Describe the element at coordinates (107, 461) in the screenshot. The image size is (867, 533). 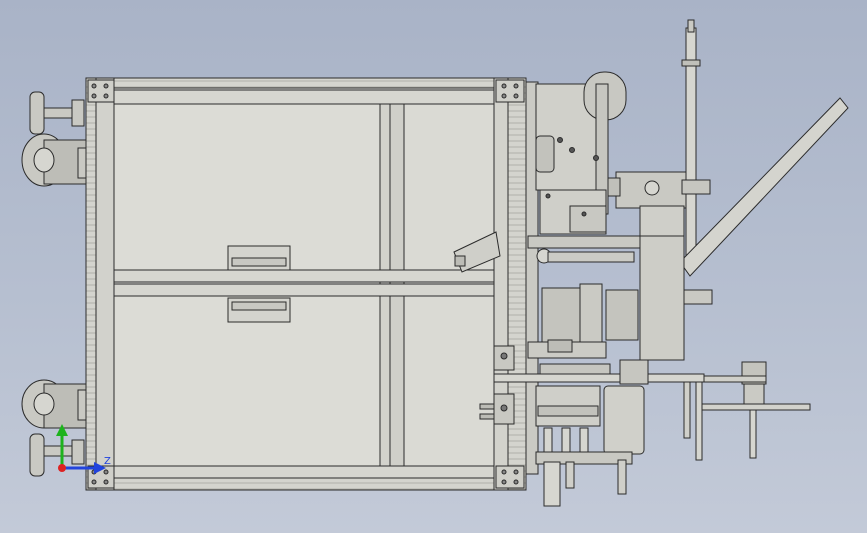
I see `triad-z-label: Z` at that location.